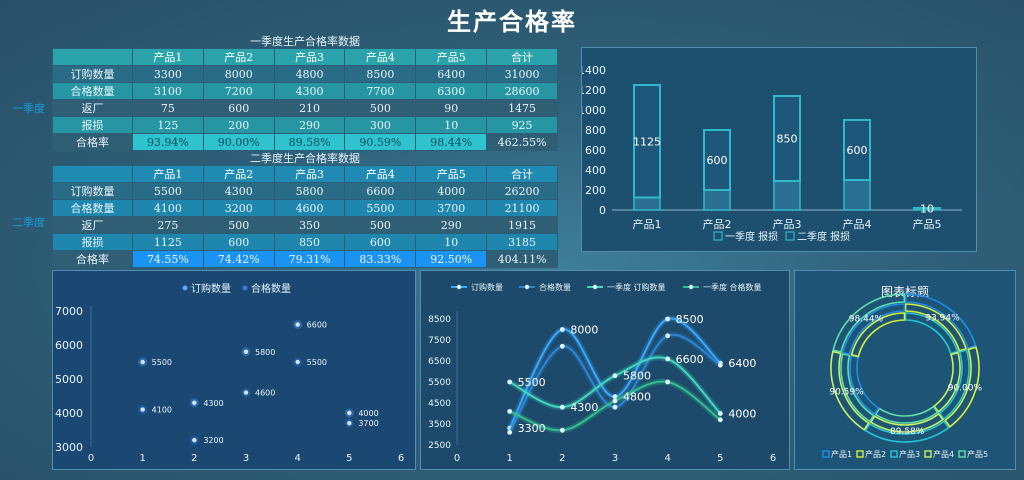 The image size is (1024, 480). I want to click on header-cell: 产品3, so click(309, 174).